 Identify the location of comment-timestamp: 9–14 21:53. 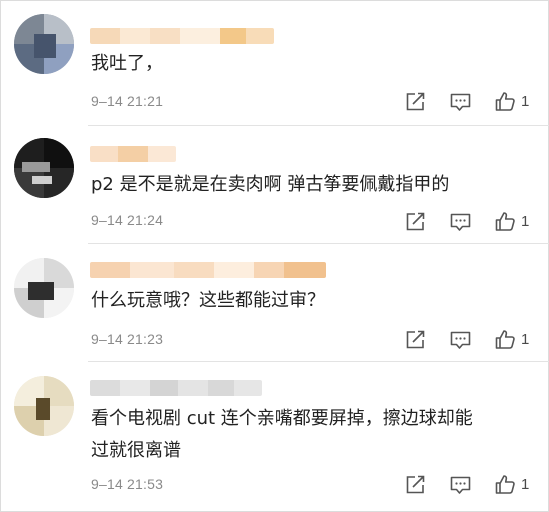
(127, 484).